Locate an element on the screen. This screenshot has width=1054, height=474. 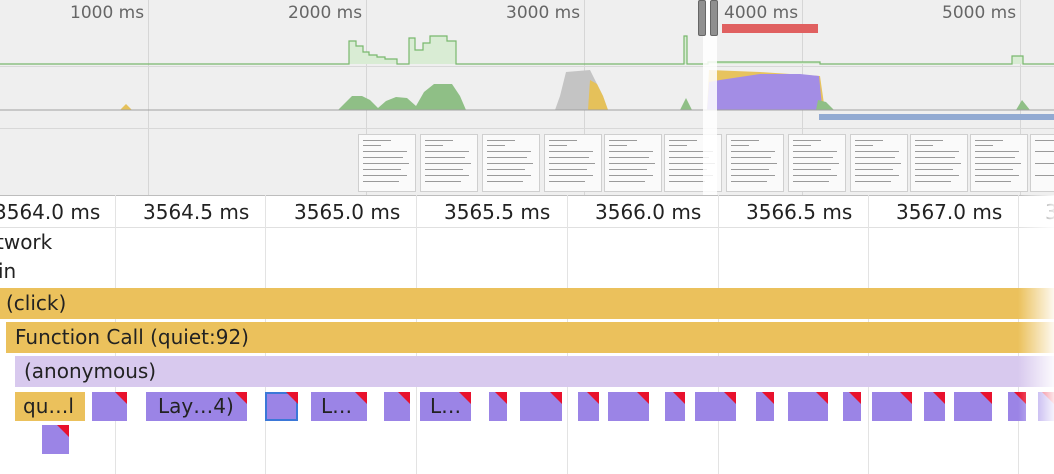
flame-layout-block: Lay…4) is located at coordinates (196, 406).